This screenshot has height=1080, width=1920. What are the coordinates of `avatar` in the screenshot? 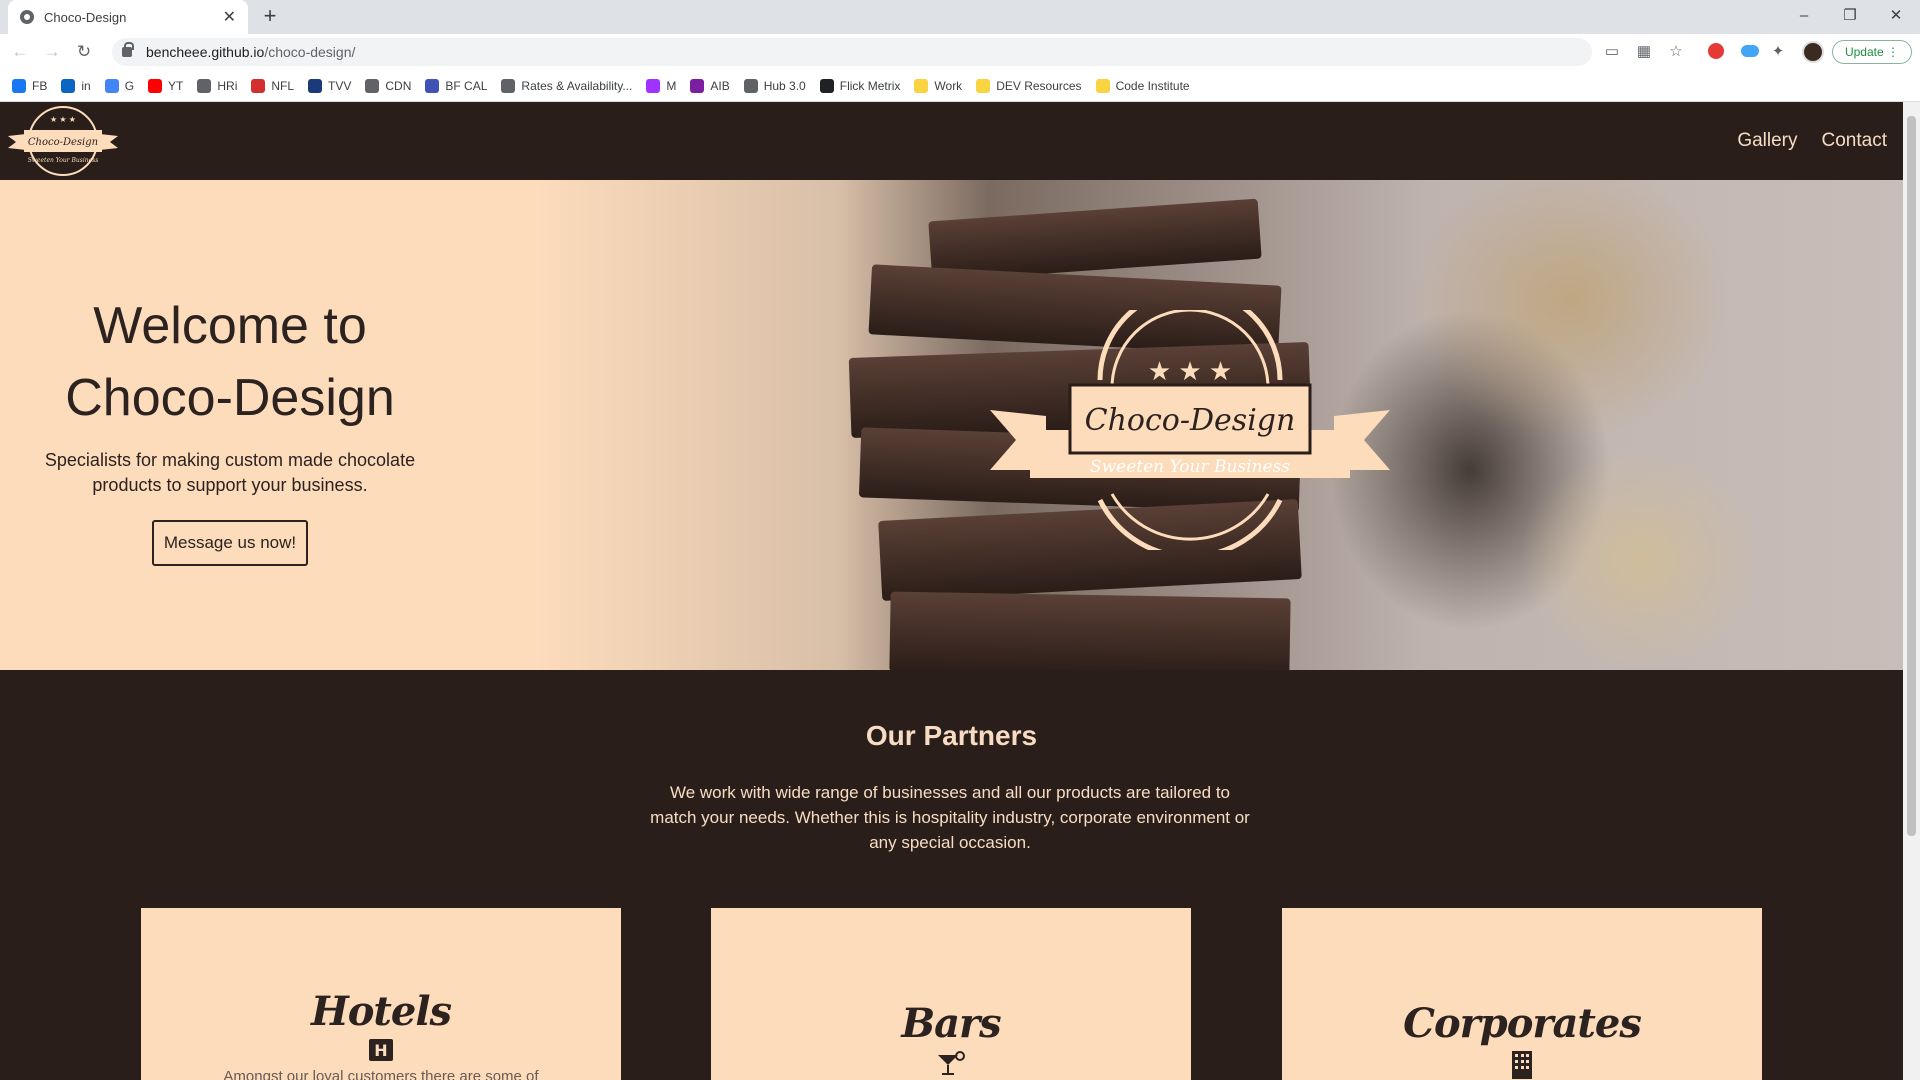 It's located at (1813, 52).